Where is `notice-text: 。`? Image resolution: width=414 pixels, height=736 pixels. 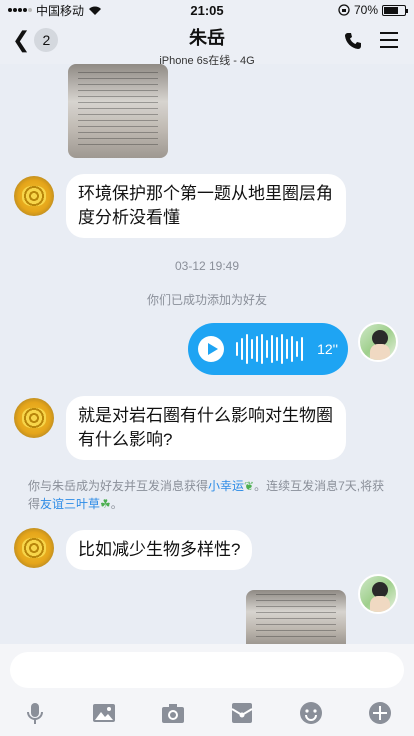
notice-text: 。 is located at coordinates (116, 504).